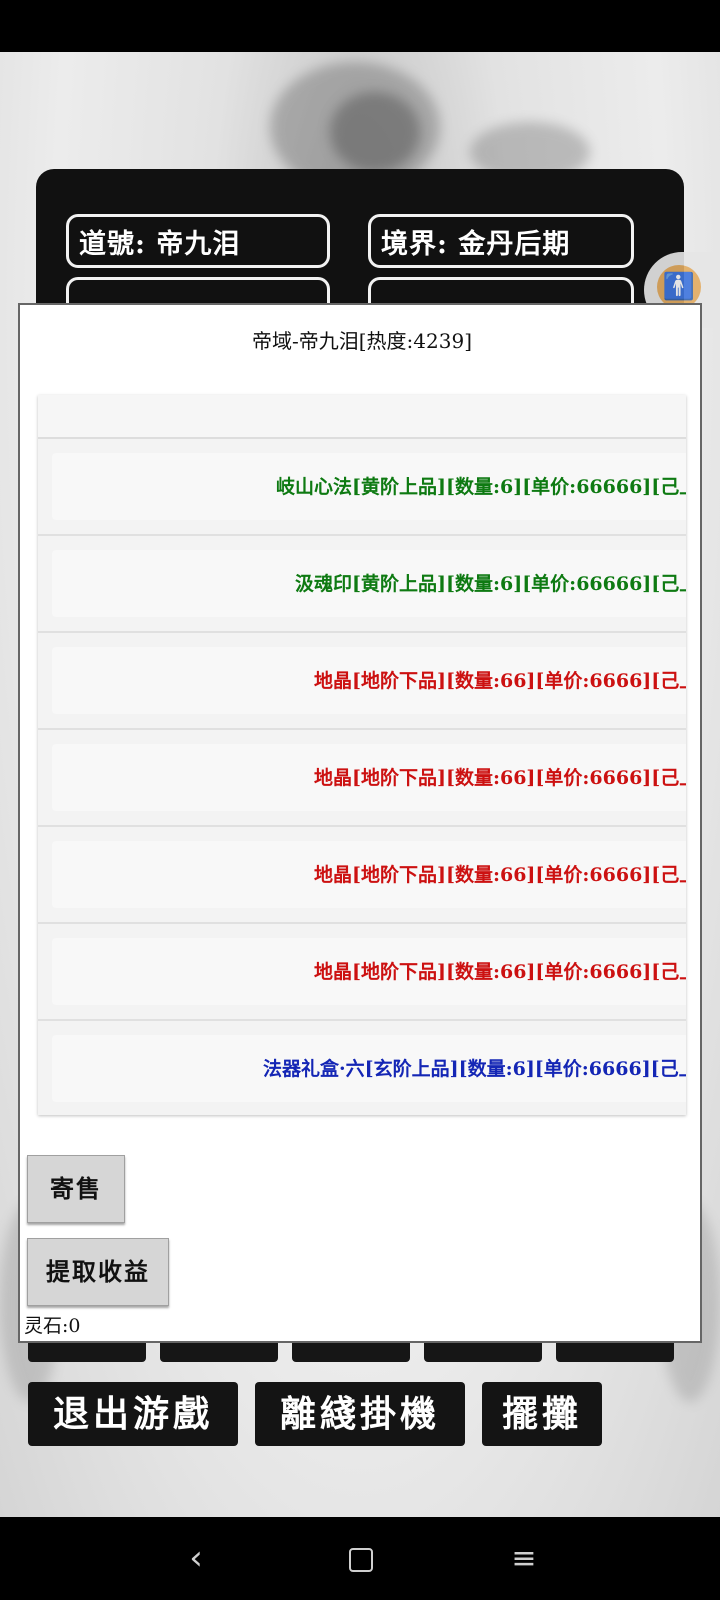  What do you see at coordinates (52, 1326) in the screenshot?
I see `lingshi-balance: 灵石:0` at bounding box center [52, 1326].